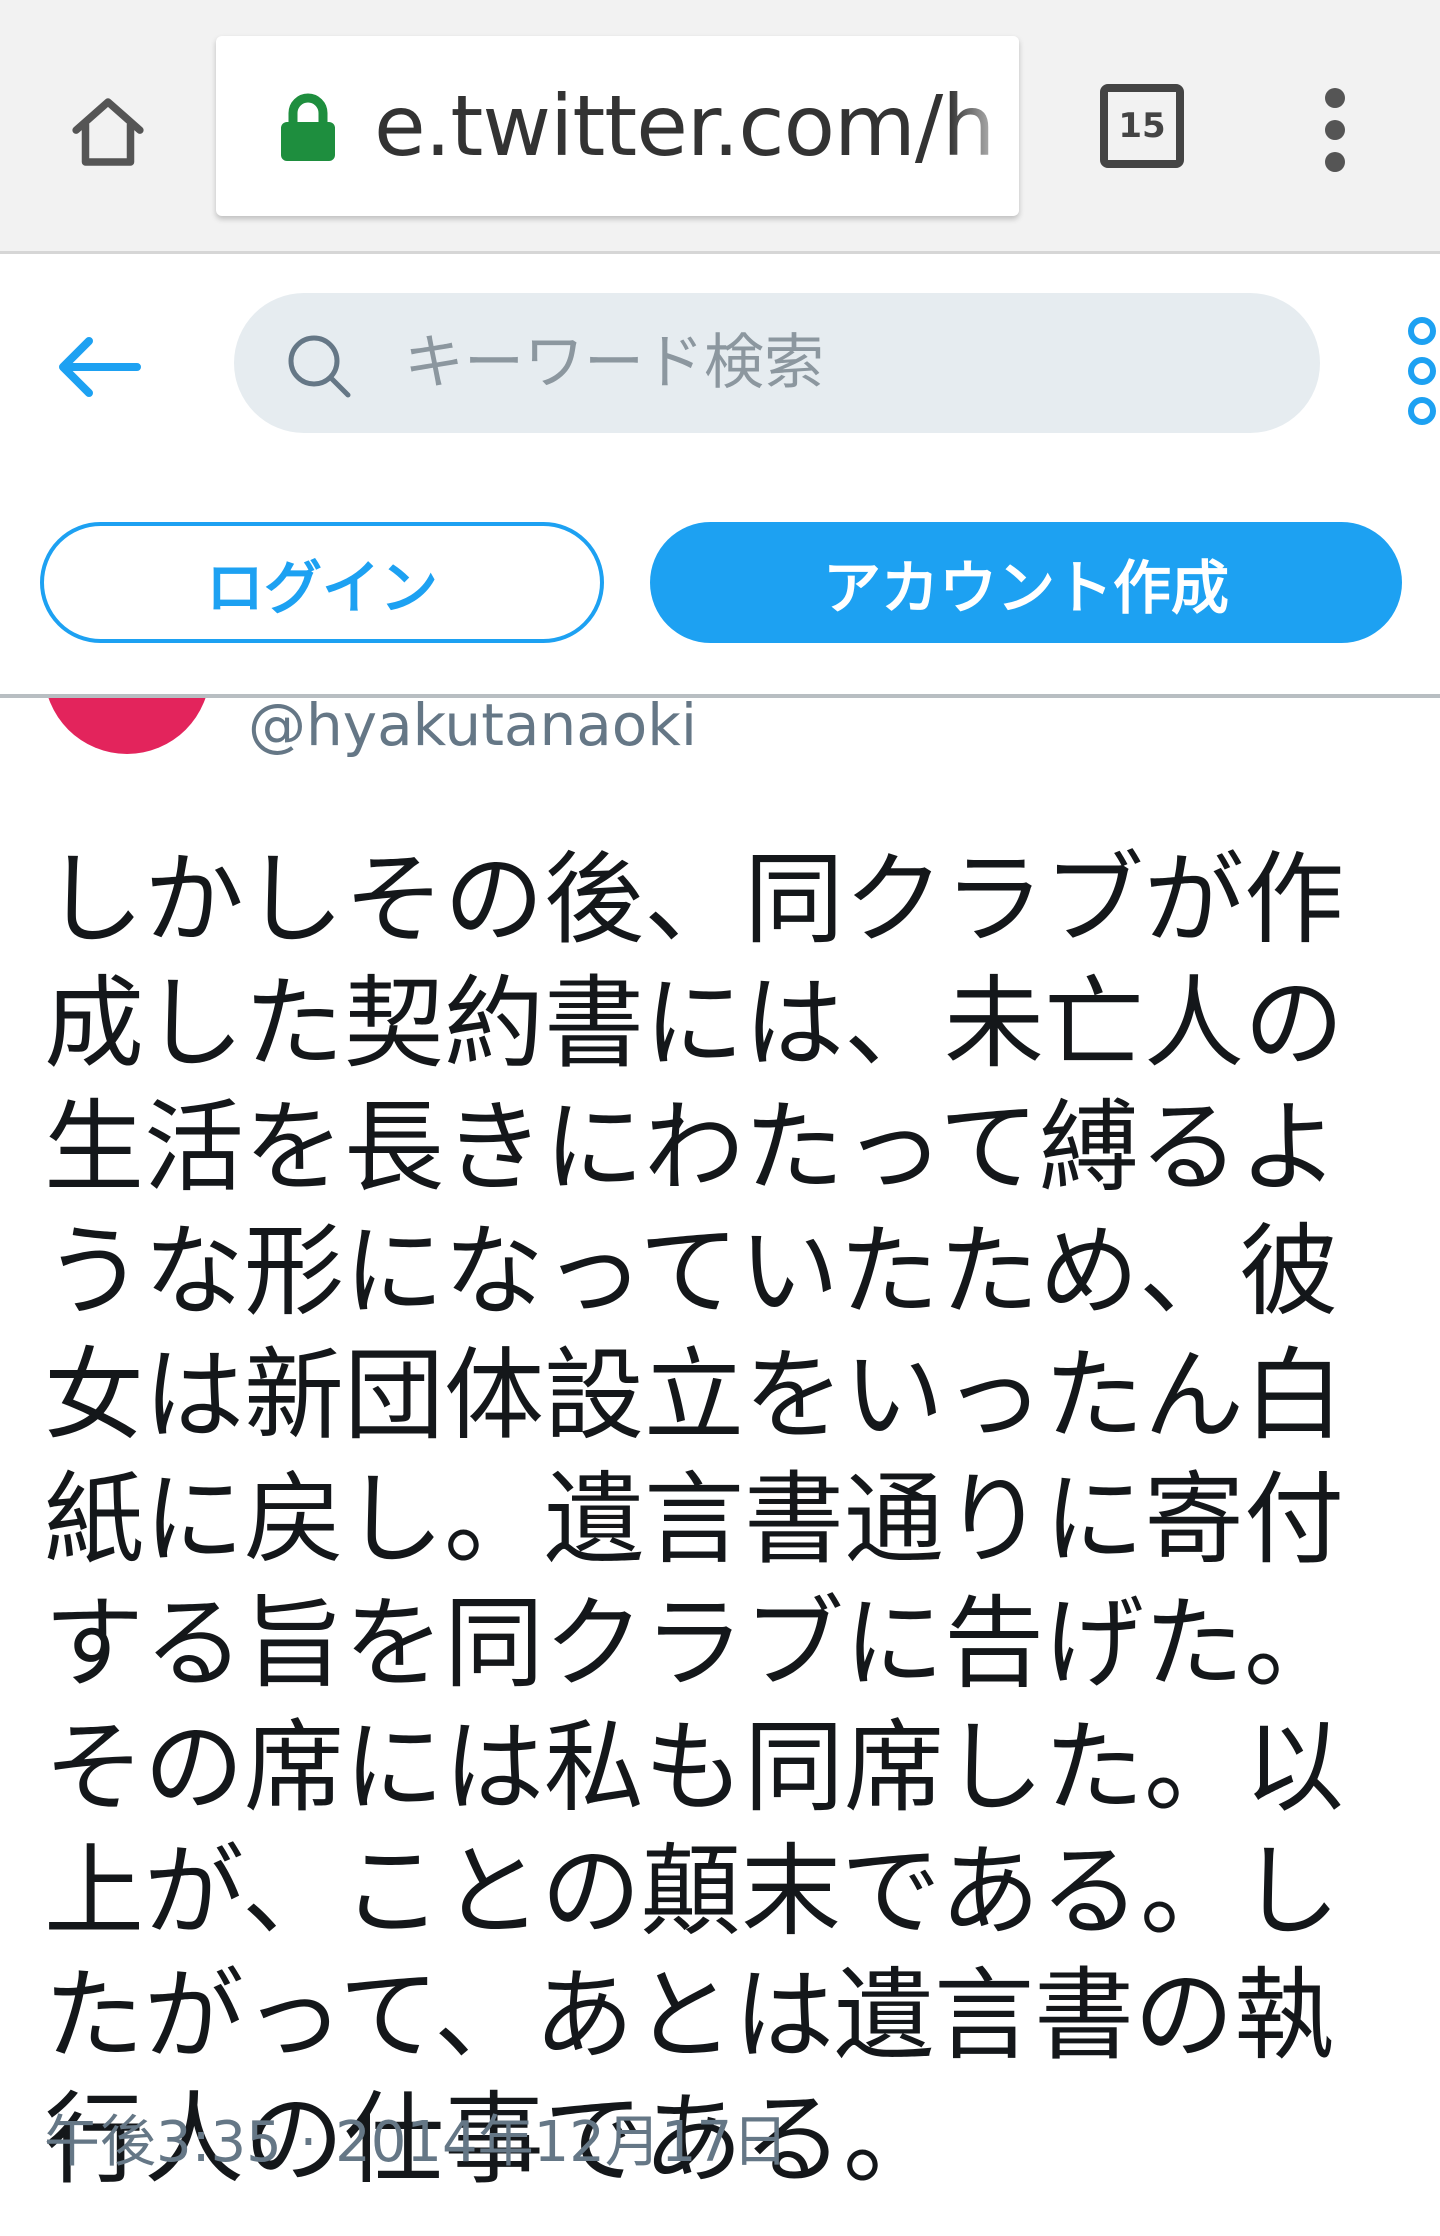 Image resolution: width=1440 pixels, height=2236 pixels. What do you see at coordinates (472, 729) in the screenshot?
I see `user-handle: @hyakutanaoki` at bounding box center [472, 729].